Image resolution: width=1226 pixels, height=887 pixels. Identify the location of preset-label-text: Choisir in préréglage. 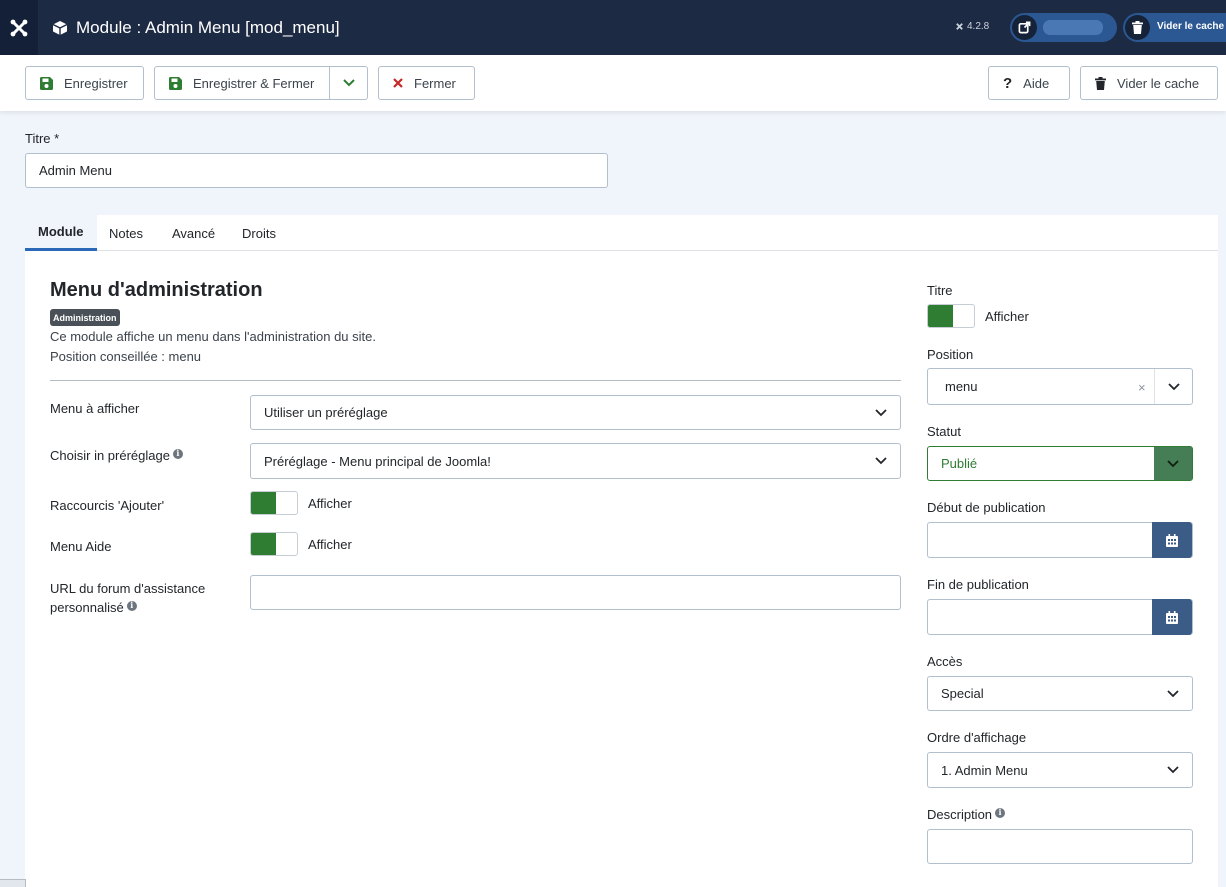
(110, 455).